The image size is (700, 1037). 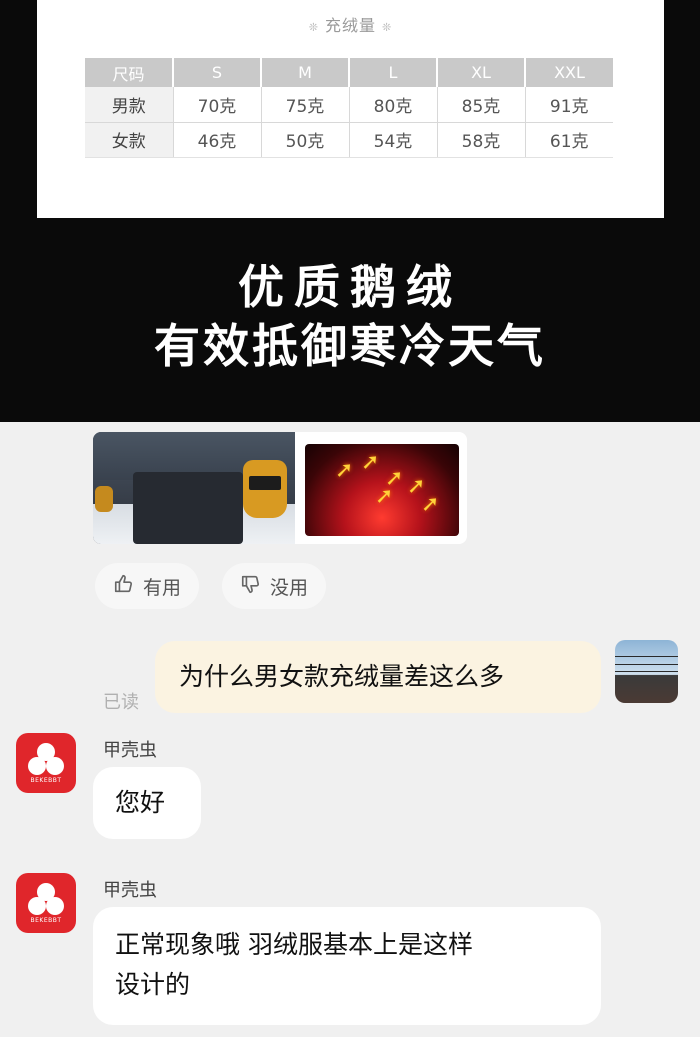 I want to click on table-header-cell: 尺码, so click(x=129, y=72).